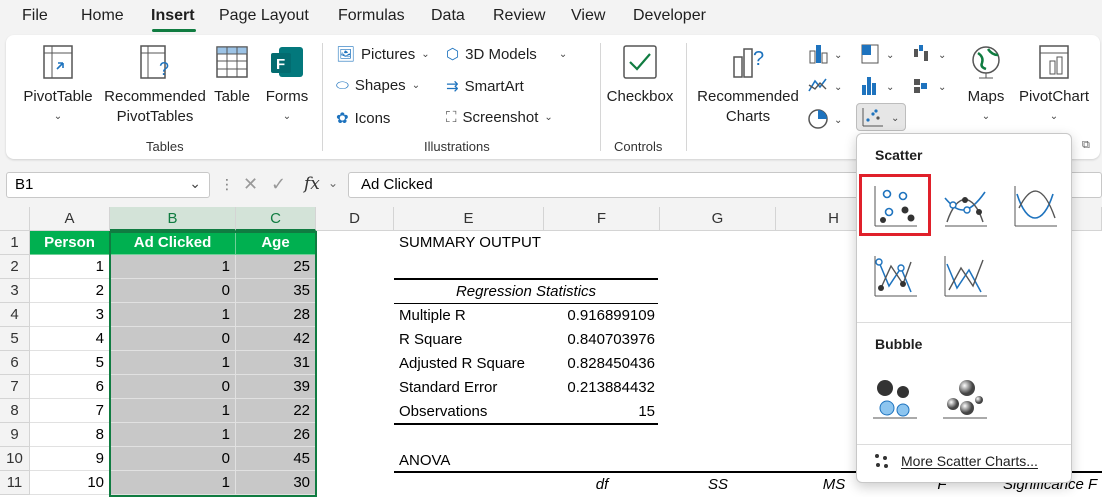 The image size is (1102, 497). Describe the element at coordinates (930, 86) in the screenshot. I see `combo-chart-icon: ⌄` at that location.